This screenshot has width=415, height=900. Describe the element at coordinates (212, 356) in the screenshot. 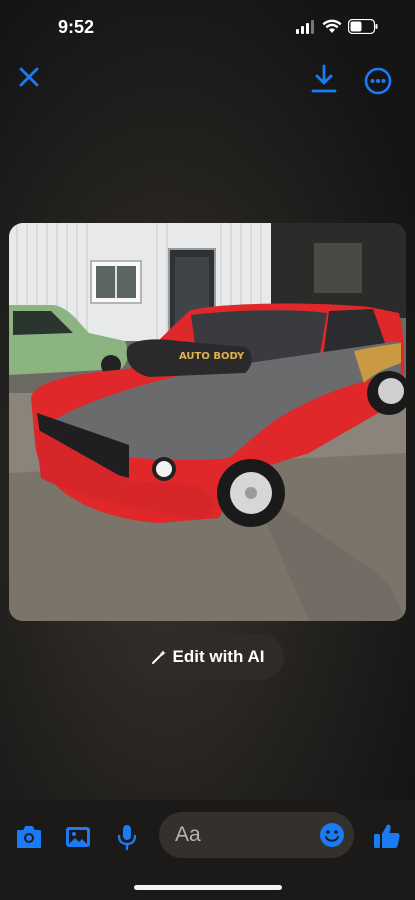

I see `hood-scoop-sign: AUTO BODY` at that location.